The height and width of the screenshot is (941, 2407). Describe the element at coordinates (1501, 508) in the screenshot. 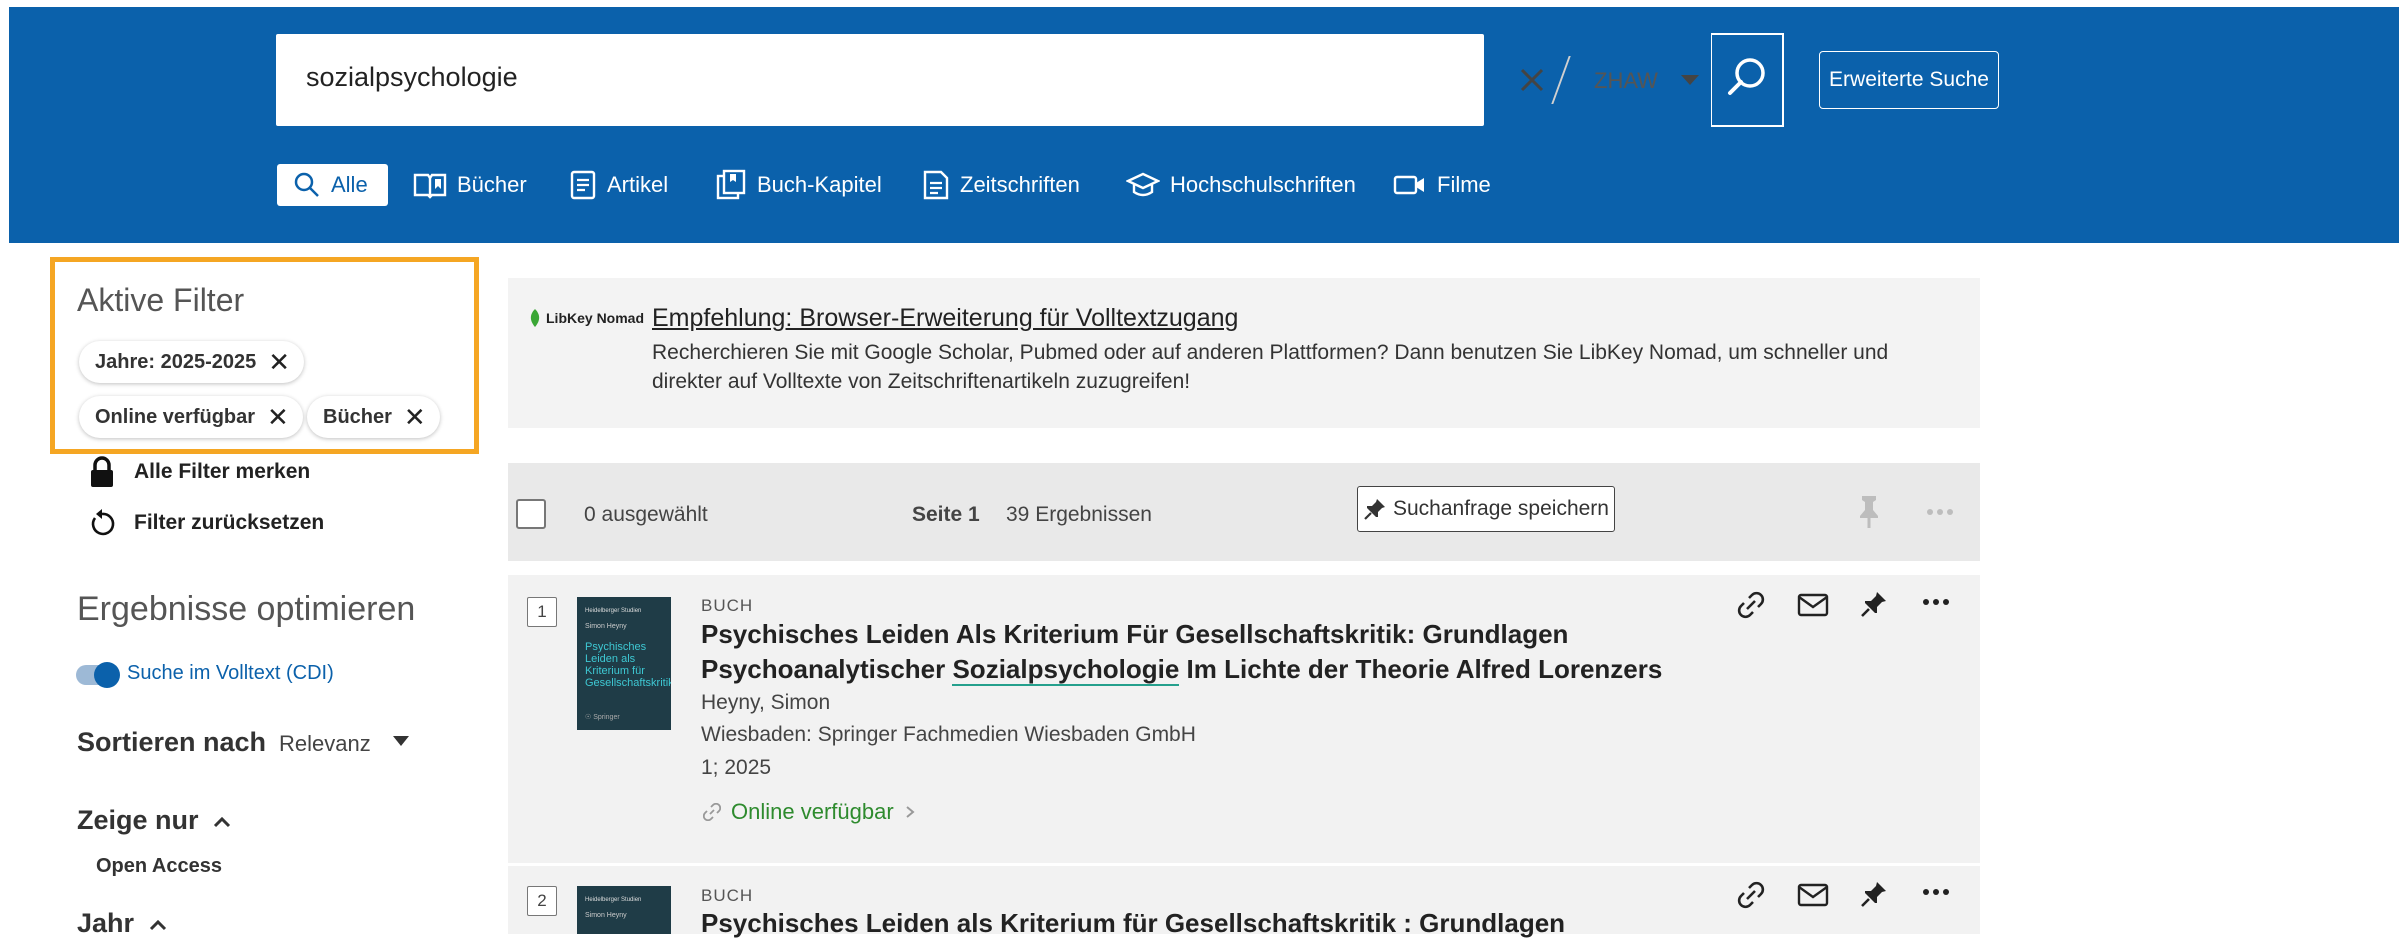

I see `save-query-label: Suchanfrage speichern` at that location.